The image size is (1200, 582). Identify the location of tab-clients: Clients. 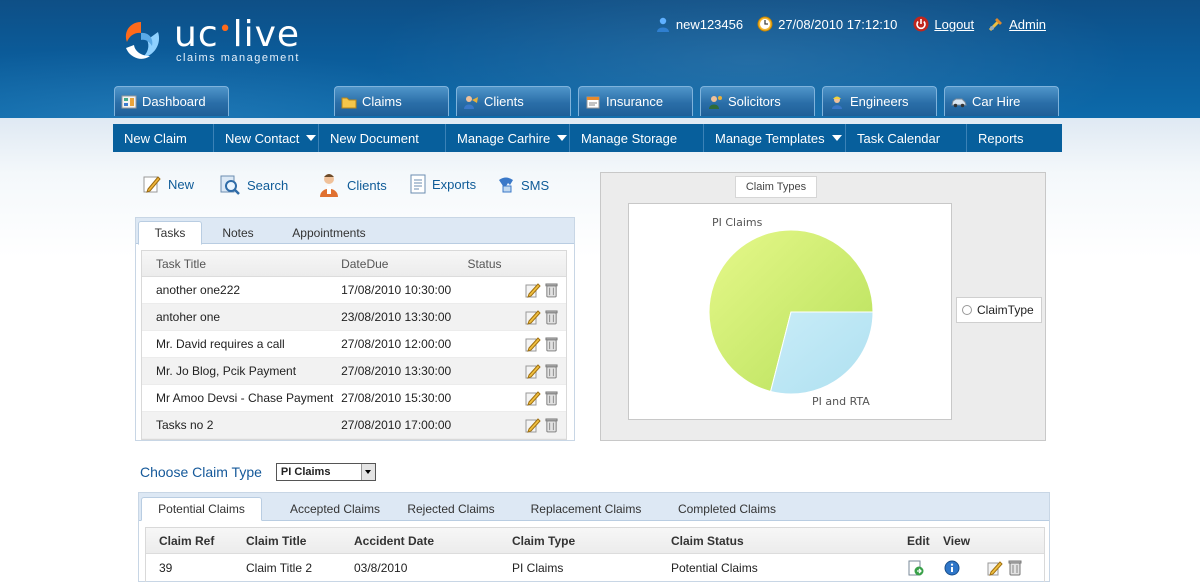
(513, 101).